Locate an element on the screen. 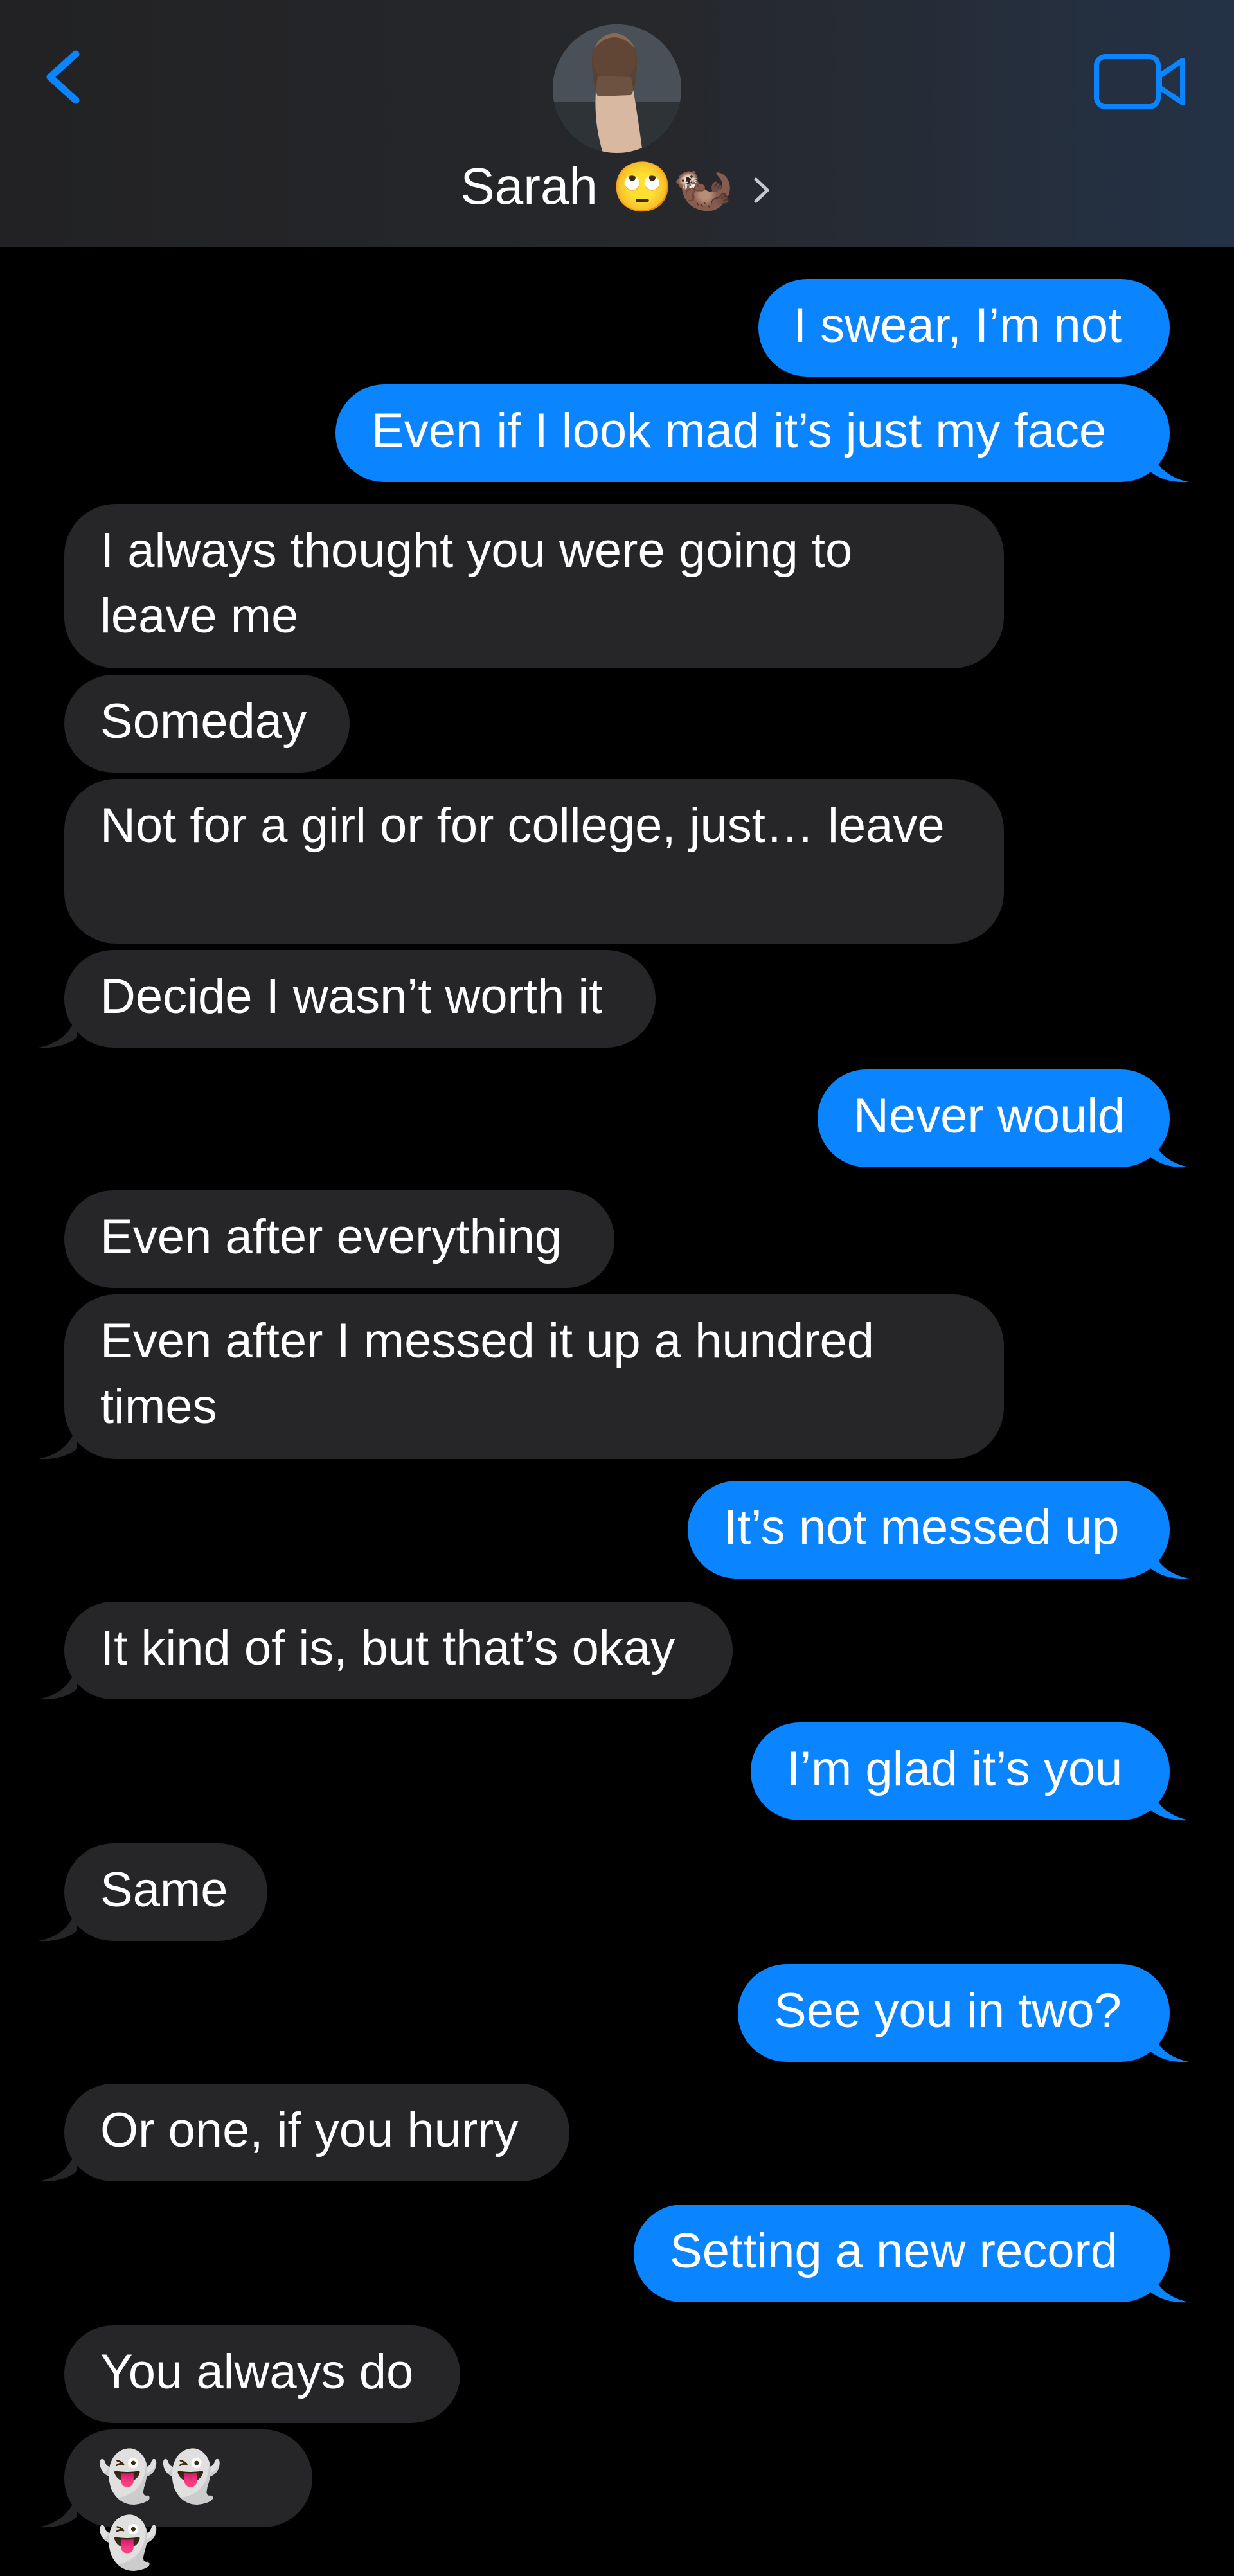 The height and width of the screenshot is (2576, 1234). message-text: Even after everything is located at coordinates (331, 1237).